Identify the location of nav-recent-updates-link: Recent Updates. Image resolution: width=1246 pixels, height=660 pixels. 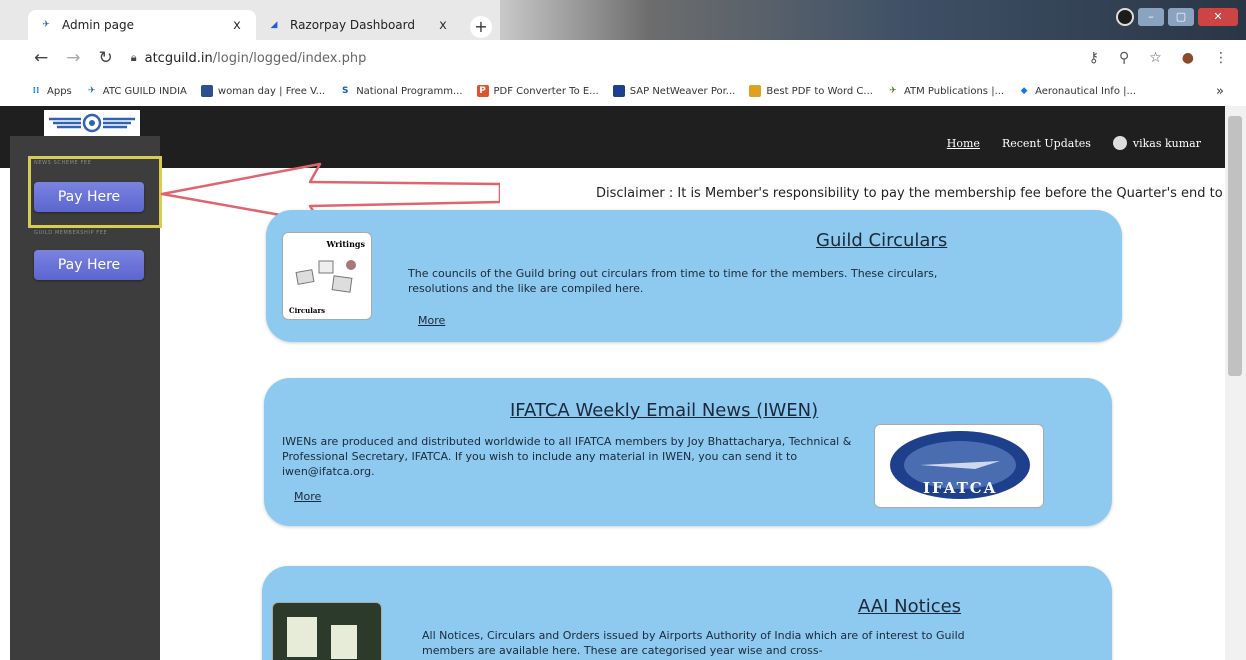
(1046, 143).